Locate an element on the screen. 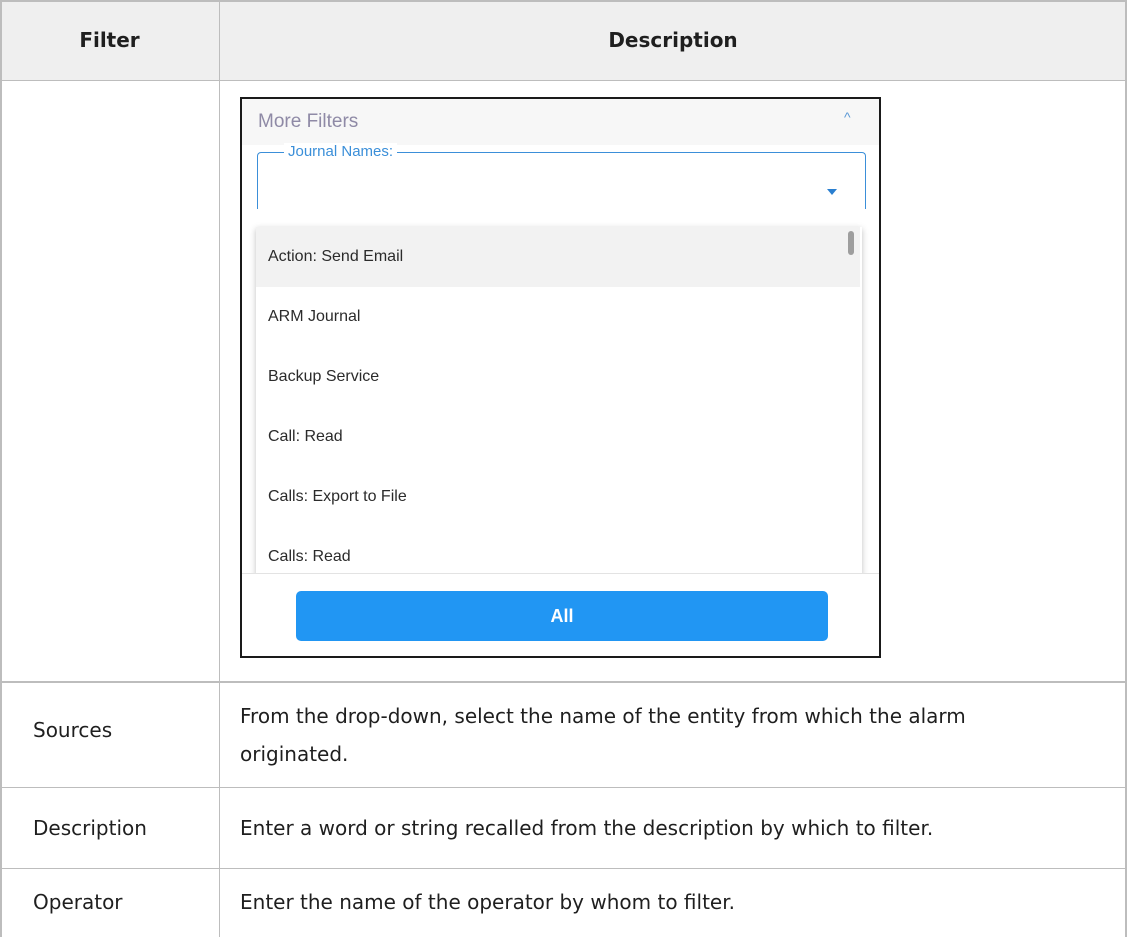 This screenshot has height=937, width=1127. table-border-top is located at coordinates (563, 1).